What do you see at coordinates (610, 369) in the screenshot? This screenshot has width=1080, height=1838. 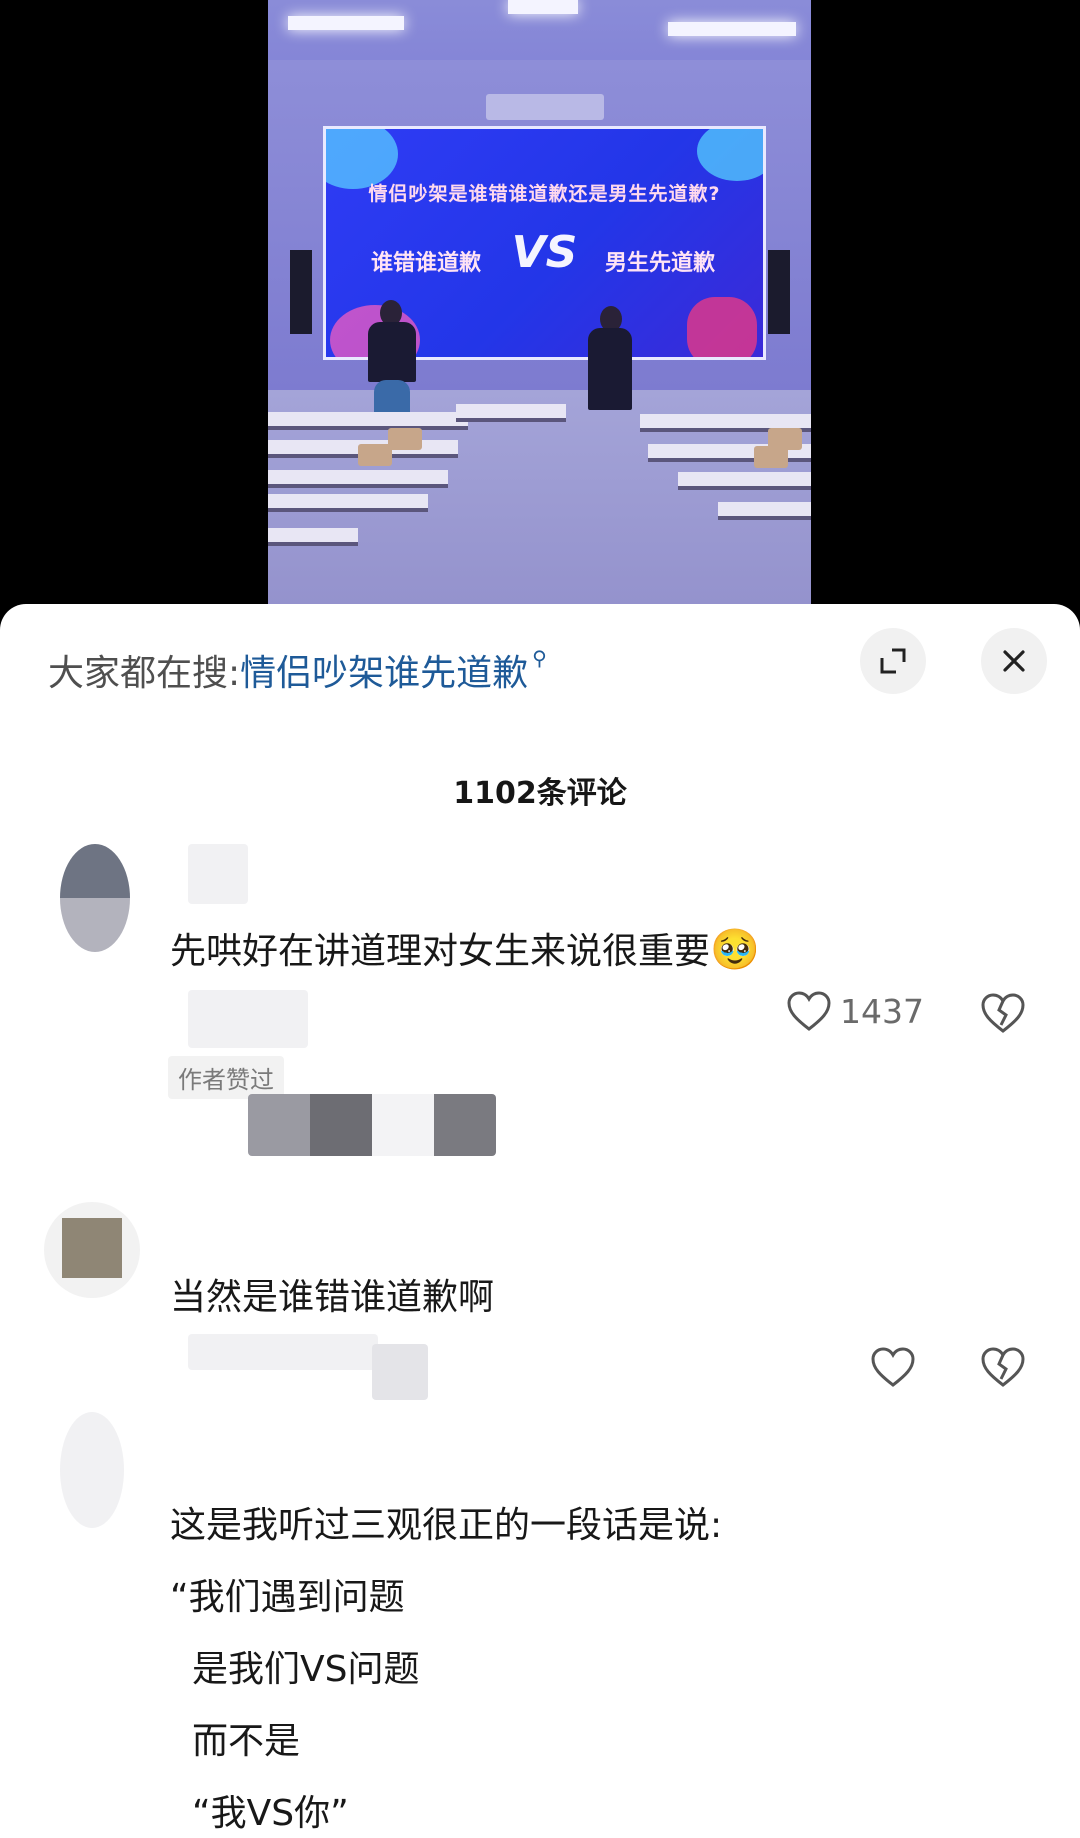 I see `presenter-right` at bounding box center [610, 369].